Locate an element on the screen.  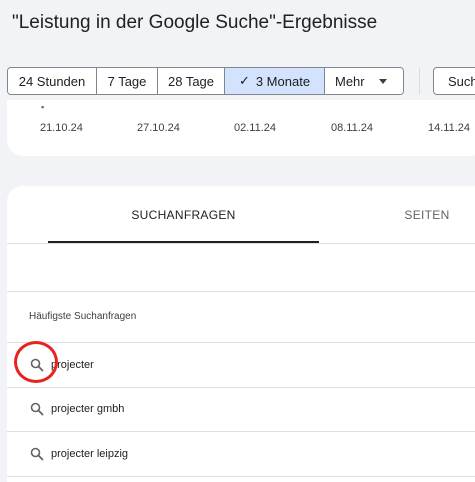
column-header-top-queries: Häufigste Suchanfragen is located at coordinates (82, 316).